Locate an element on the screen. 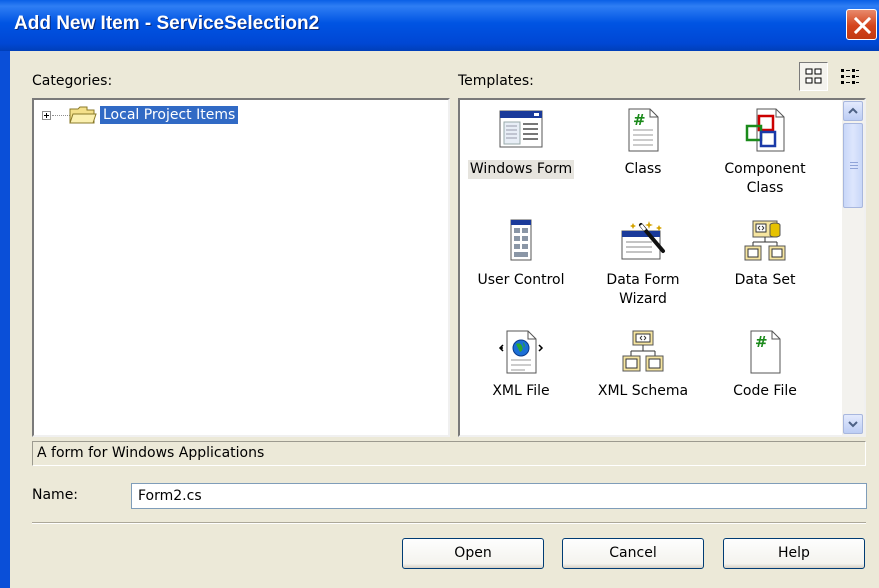  template-data-set: Data Set is located at coordinates (765, 253).